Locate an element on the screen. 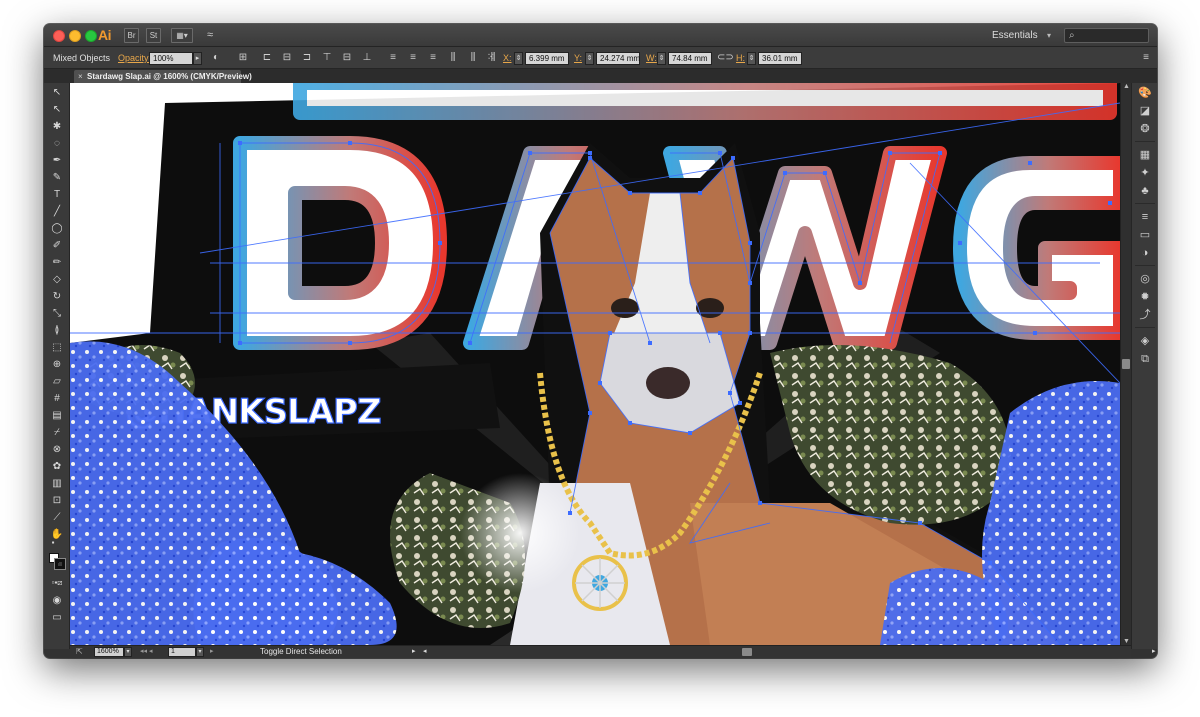 The width and height of the screenshot is (1200, 717). stroke-swatch is located at coordinates (60, 564).